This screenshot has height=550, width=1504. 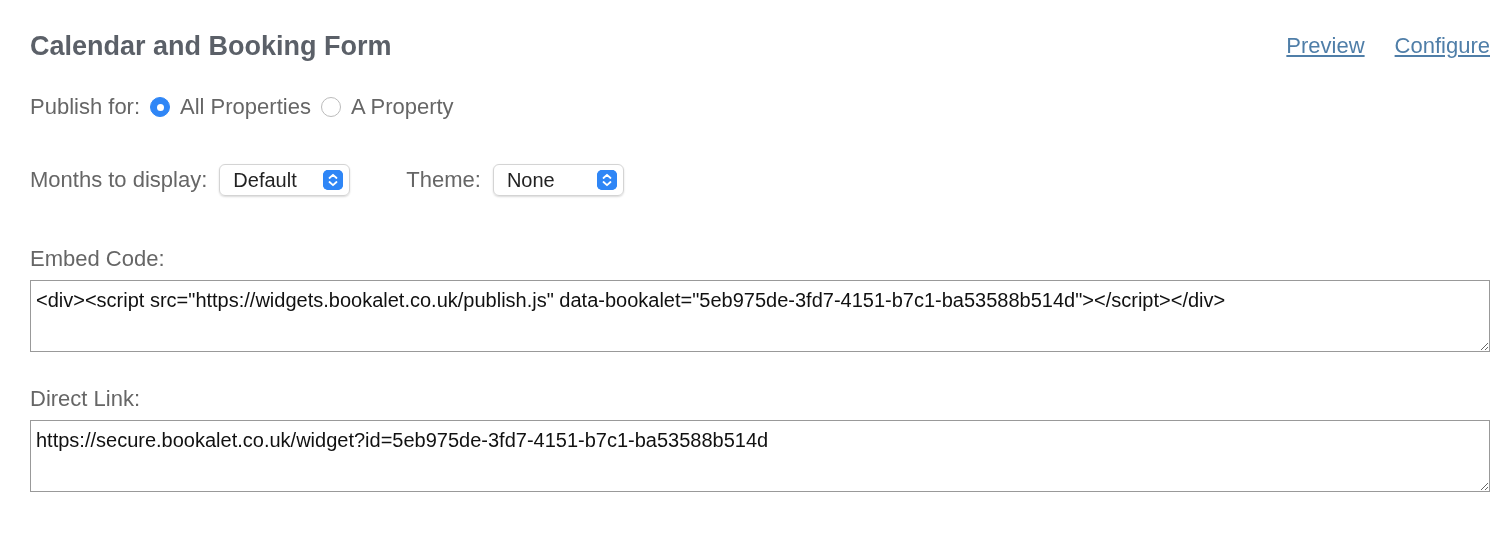 What do you see at coordinates (402, 107) in the screenshot?
I see `radio-label: A Property` at bounding box center [402, 107].